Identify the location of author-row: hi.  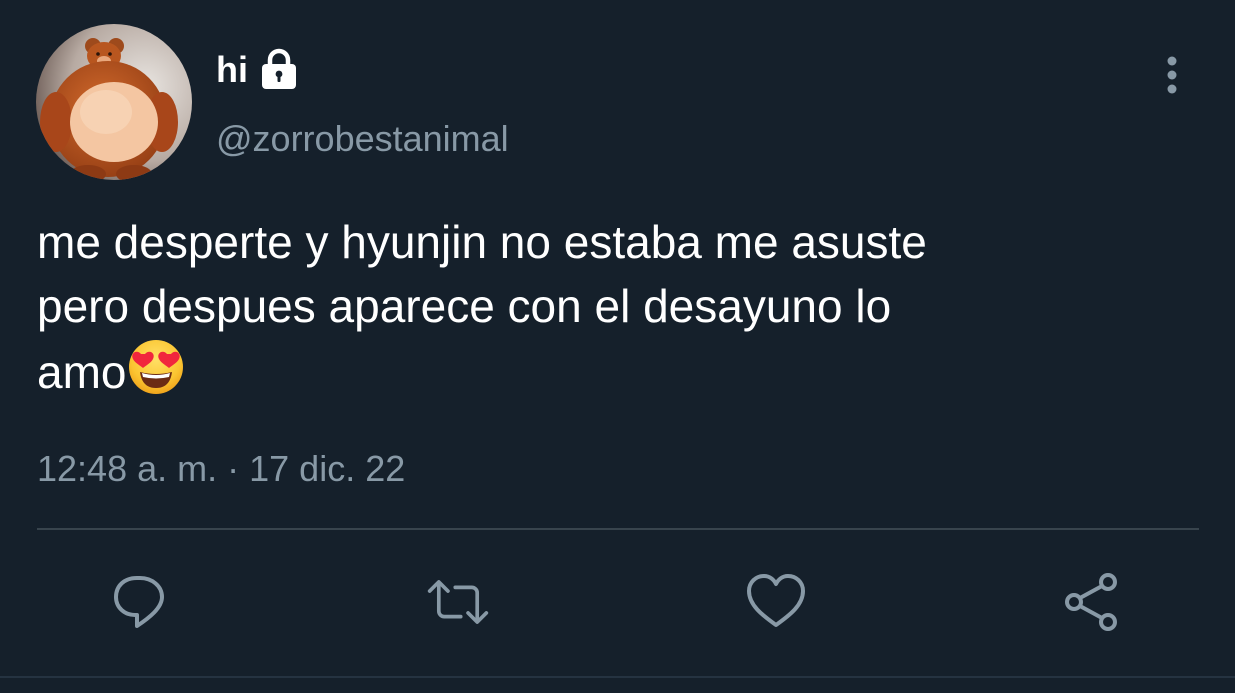
(259, 70).